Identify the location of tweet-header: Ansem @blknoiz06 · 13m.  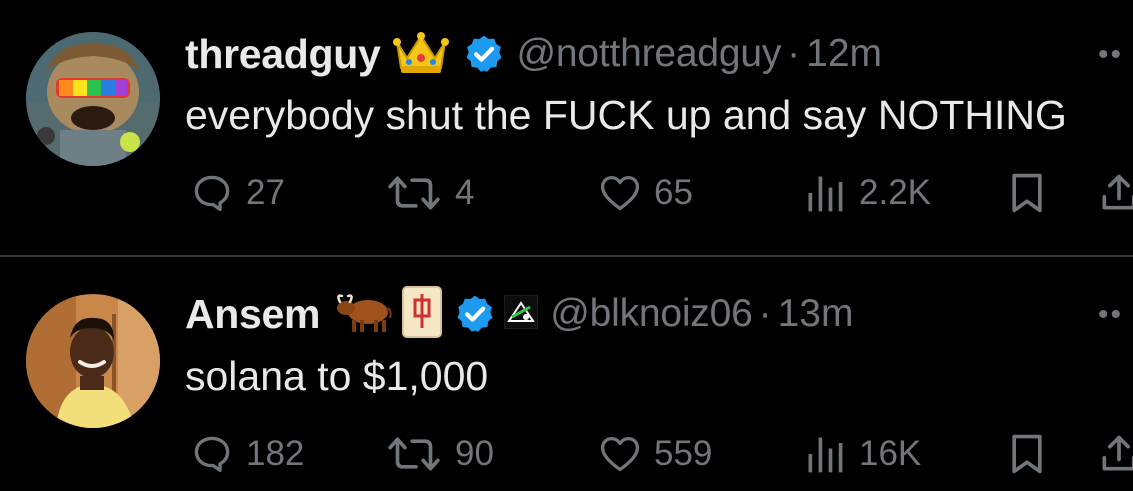
(519, 312).